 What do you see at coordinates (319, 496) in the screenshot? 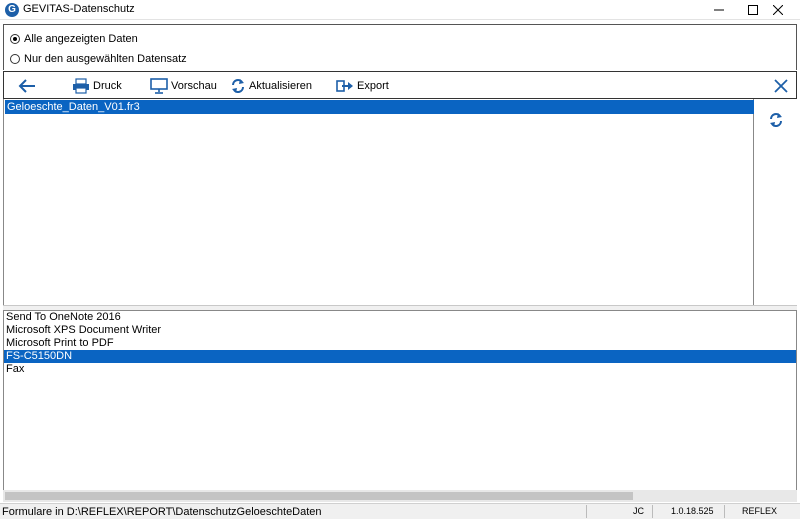
I see `scrollbar-thumb` at bounding box center [319, 496].